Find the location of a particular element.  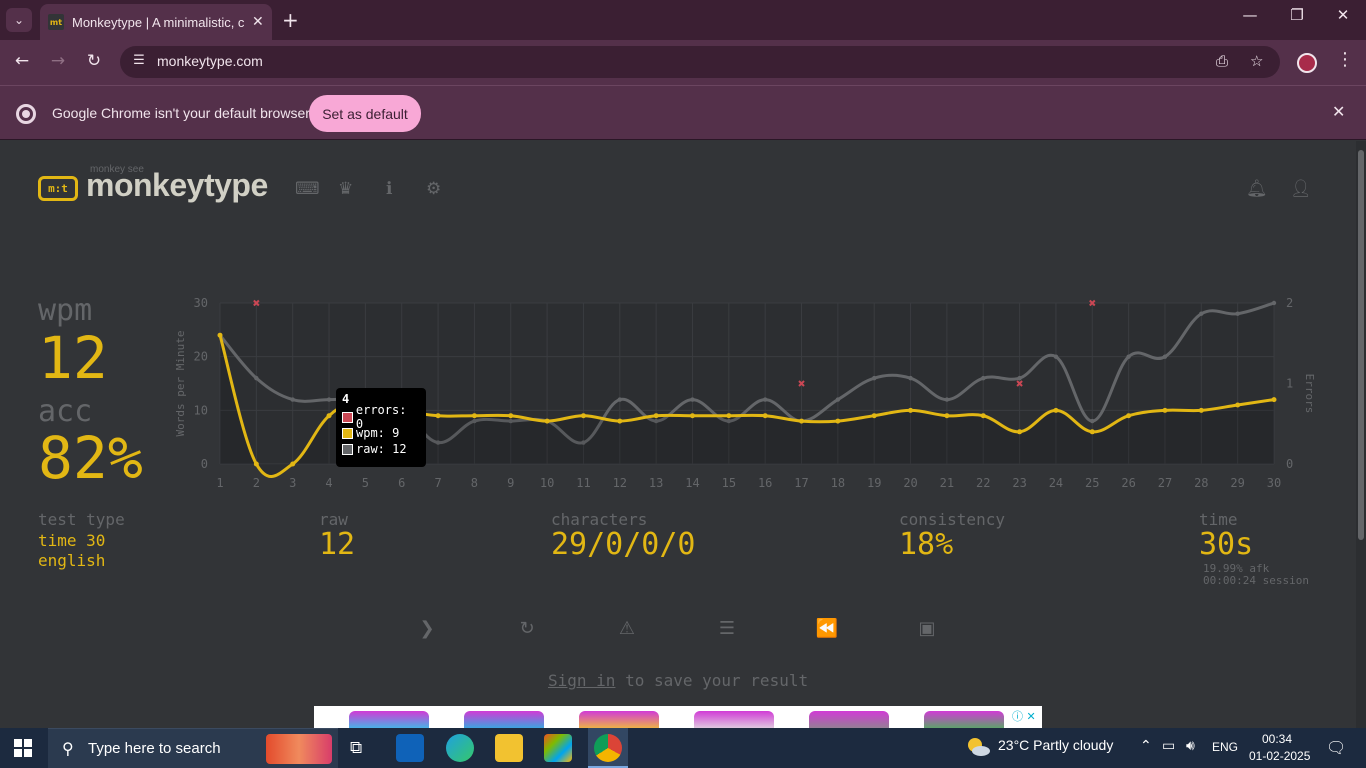

battery-icon: ▭ is located at coordinates (1168, 746).